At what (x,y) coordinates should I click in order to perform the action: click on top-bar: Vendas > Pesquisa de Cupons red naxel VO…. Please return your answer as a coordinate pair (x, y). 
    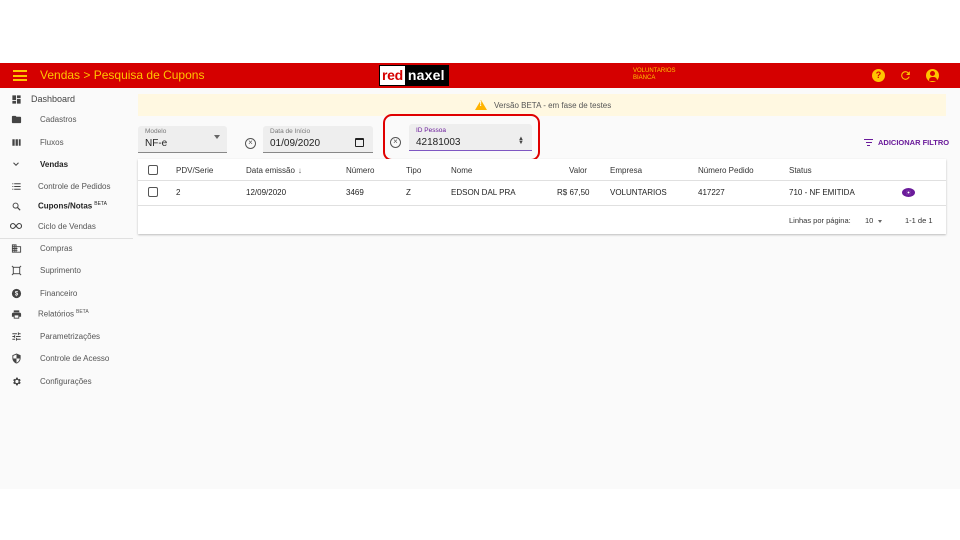
    Looking at the image, I should click on (480, 75).